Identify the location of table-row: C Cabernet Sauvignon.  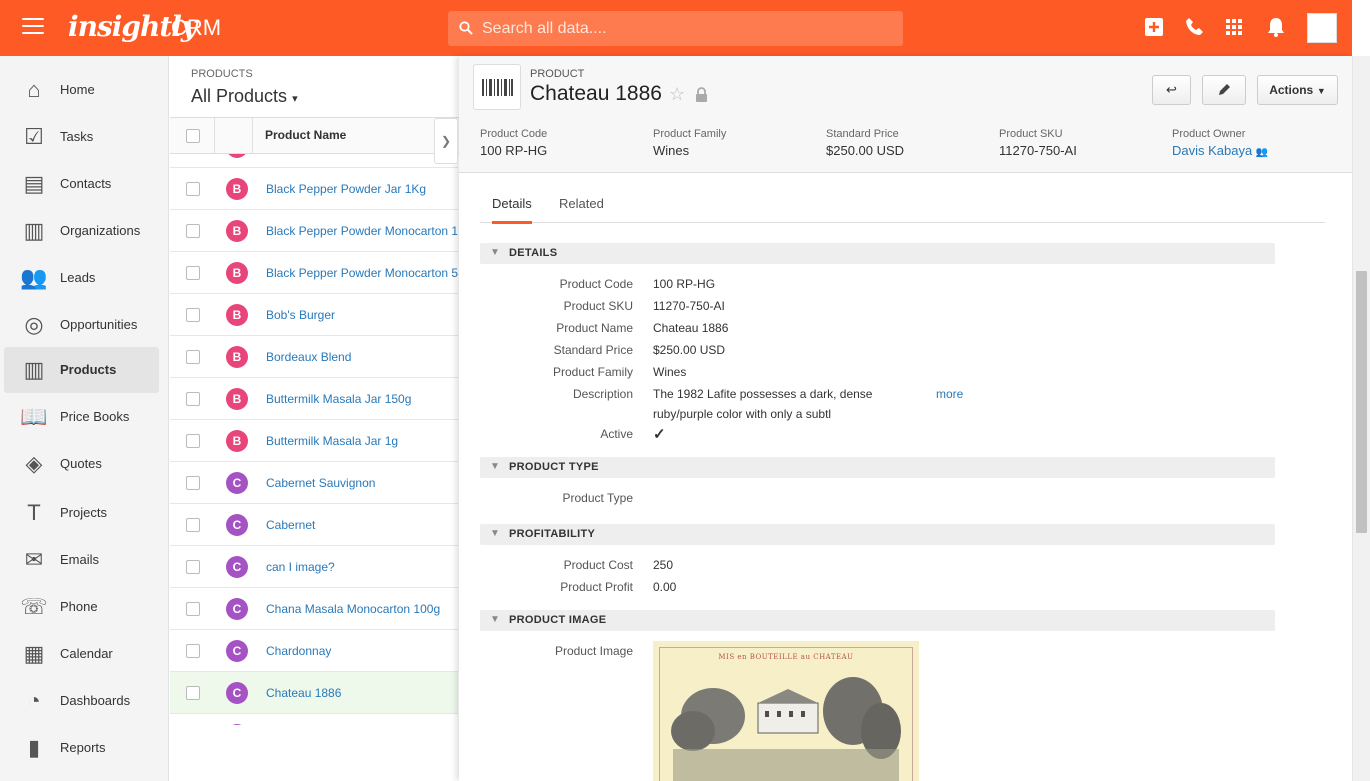
(314, 483).